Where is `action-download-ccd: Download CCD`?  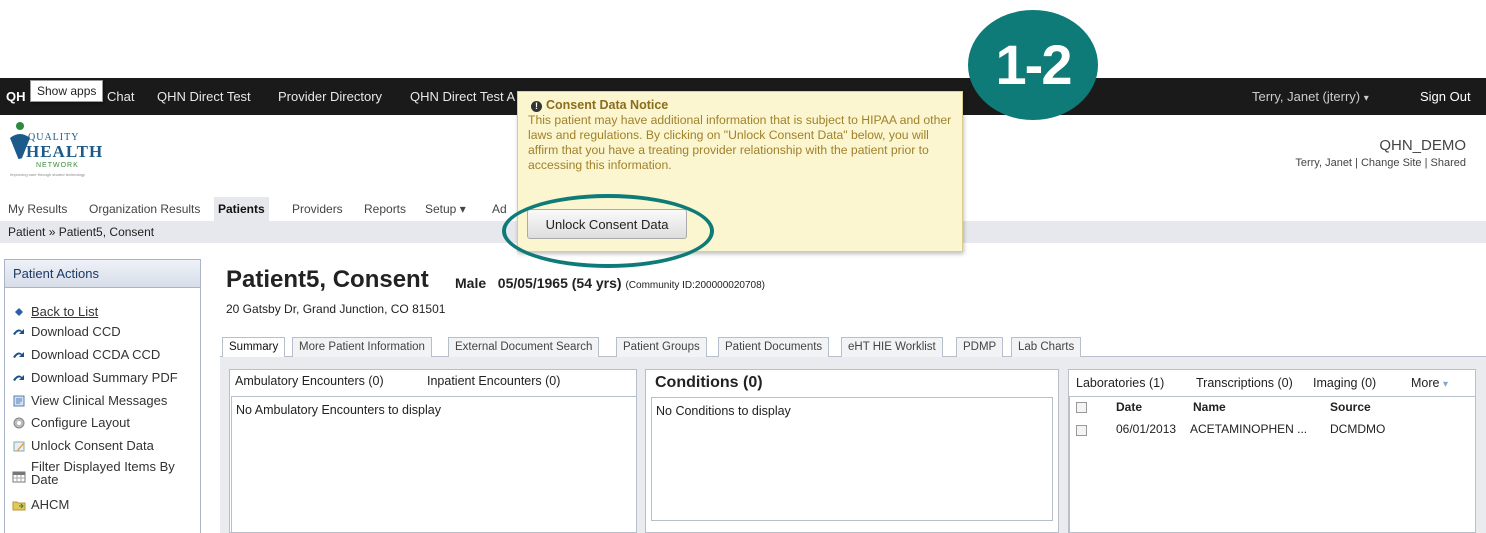 action-download-ccd: Download CCD is located at coordinates (66, 331).